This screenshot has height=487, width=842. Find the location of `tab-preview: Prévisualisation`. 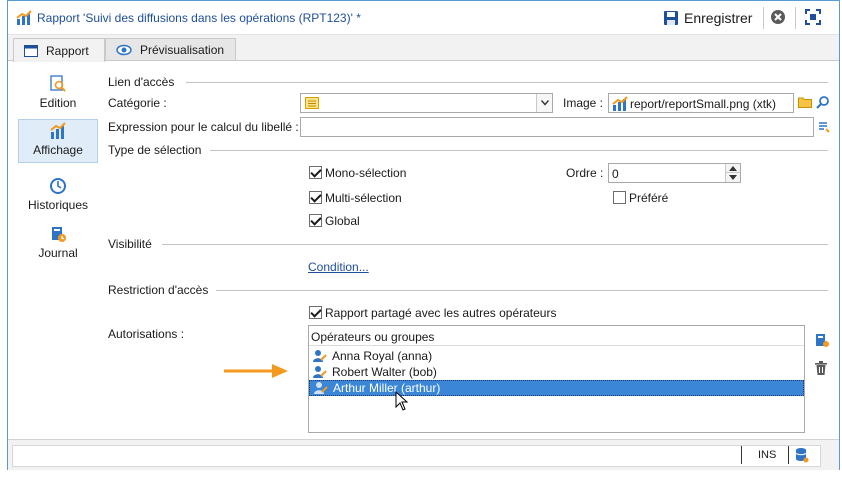

tab-preview: Prévisualisation is located at coordinates (170, 49).